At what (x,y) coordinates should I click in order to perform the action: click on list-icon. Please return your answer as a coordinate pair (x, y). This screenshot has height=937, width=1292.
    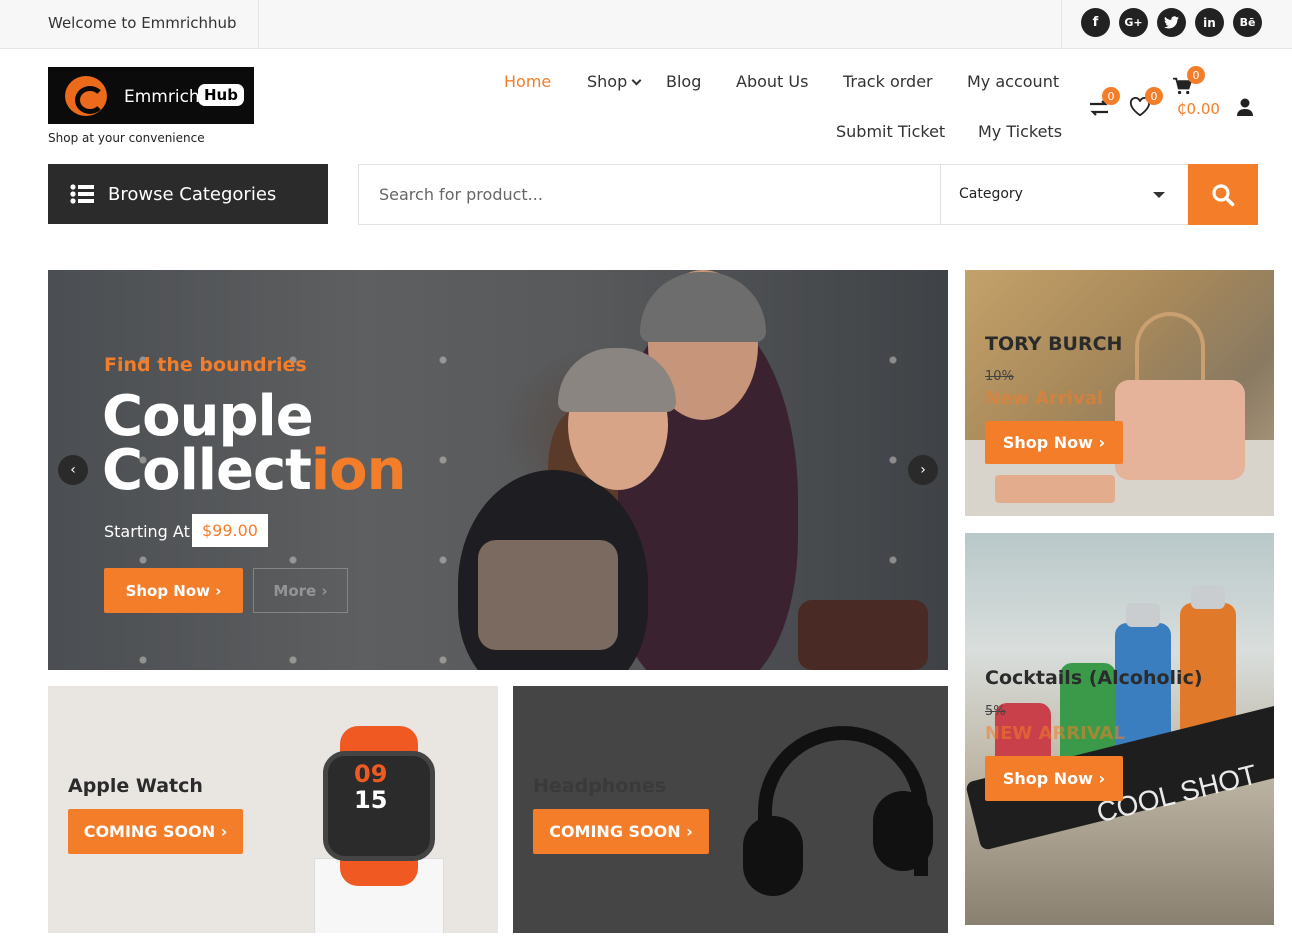
    Looking at the image, I should click on (82, 194).